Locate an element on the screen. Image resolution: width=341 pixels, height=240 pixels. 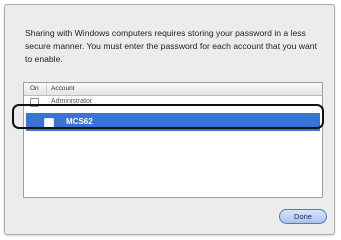
done-button: Done is located at coordinates (303, 216).